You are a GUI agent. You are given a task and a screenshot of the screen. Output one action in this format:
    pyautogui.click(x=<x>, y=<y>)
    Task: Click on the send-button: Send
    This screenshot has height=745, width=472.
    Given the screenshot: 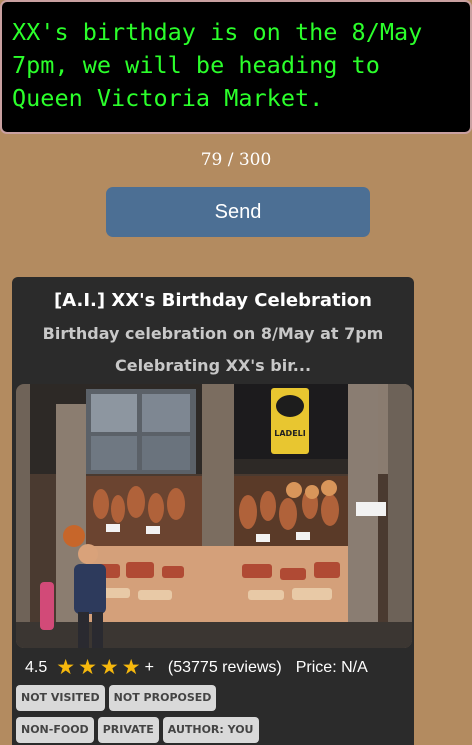 What is the action you would take?
    pyautogui.click(x=238, y=212)
    